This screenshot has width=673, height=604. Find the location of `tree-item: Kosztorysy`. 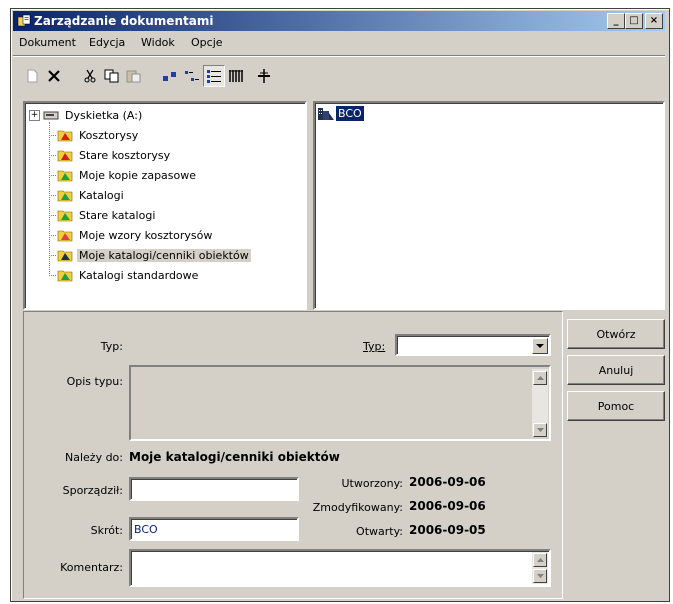

tree-item: Kosztorysy is located at coordinates (94, 135).